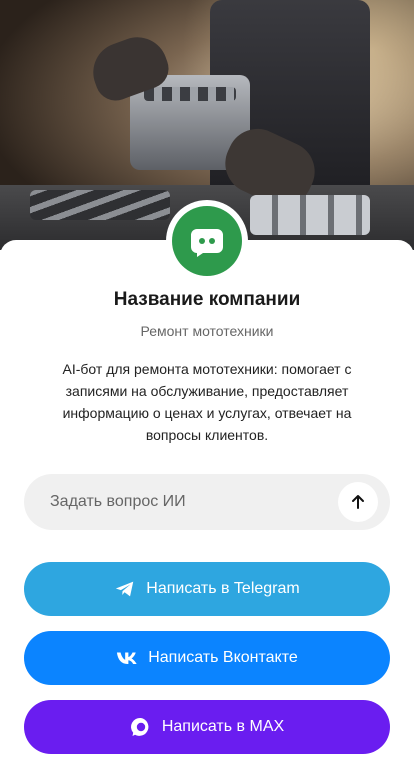 This screenshot has width=414, height=770. What do you see at coordinates (223, 588) in the screenshot?
I see `telegram-button-label: Написать в Telegram` at bounding box center [223, 588].